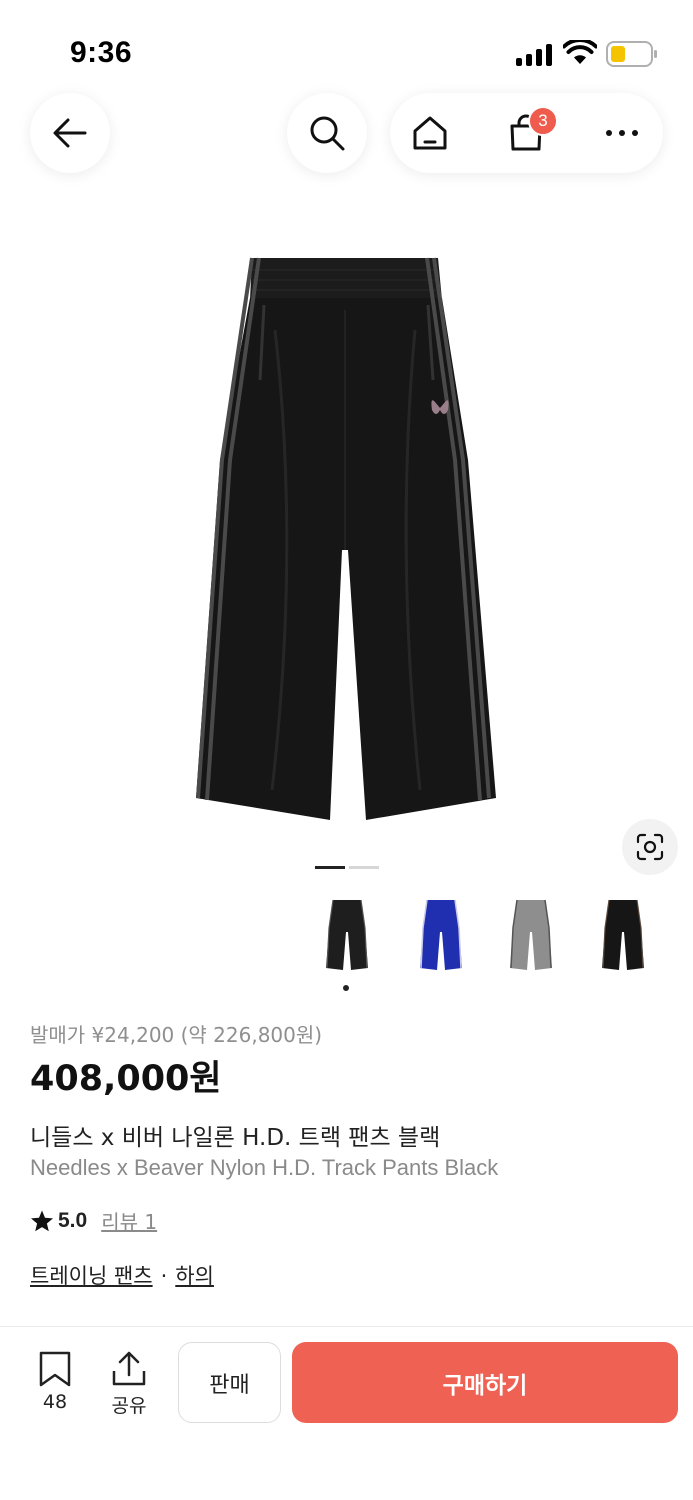 The image size is (693, 1500). Describe the element at coordinates (330, 867) in the screenshot. I see `pager-indicator-active` at that location.